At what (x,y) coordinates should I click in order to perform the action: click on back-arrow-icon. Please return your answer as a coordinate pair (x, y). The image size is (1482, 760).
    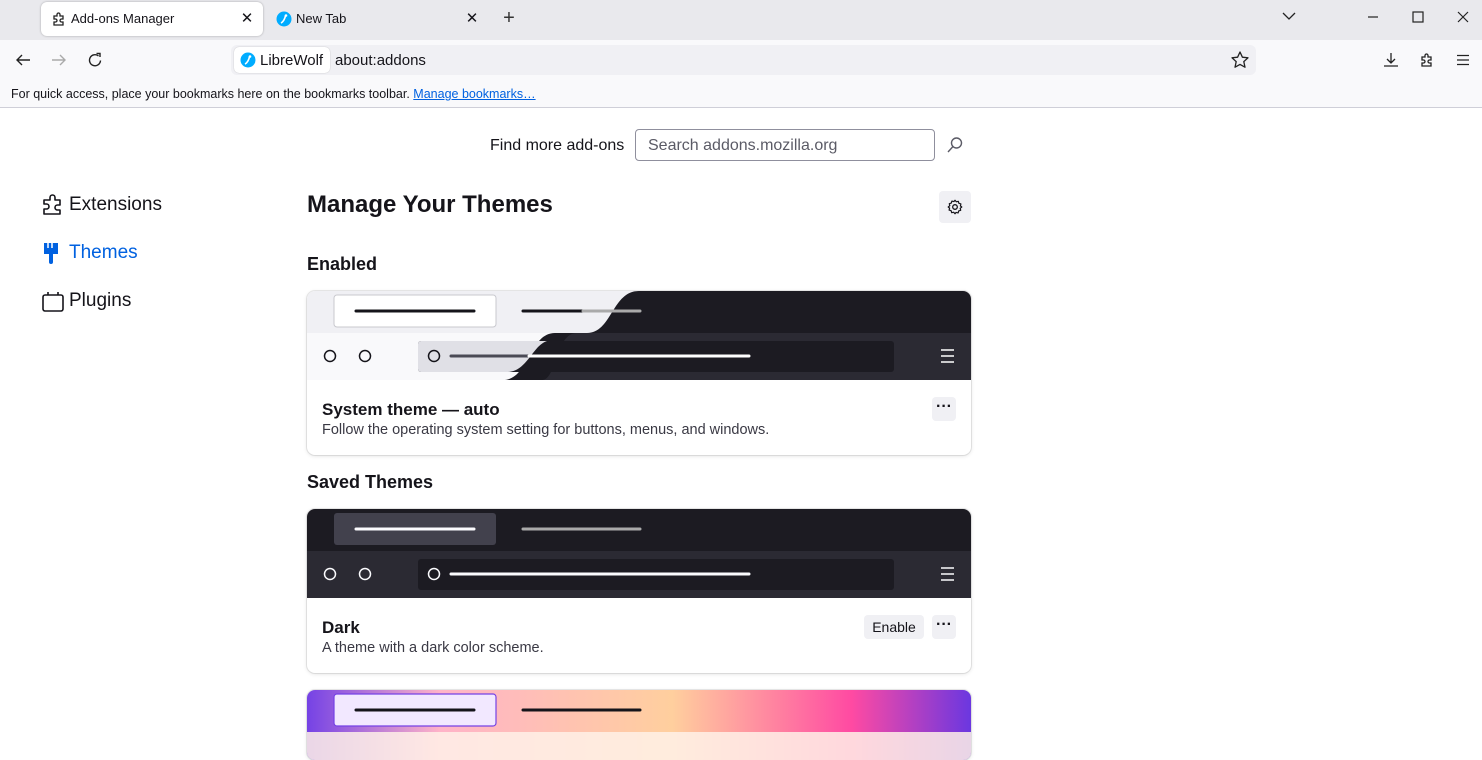
    Looking at the image, I should click on (23, 60).